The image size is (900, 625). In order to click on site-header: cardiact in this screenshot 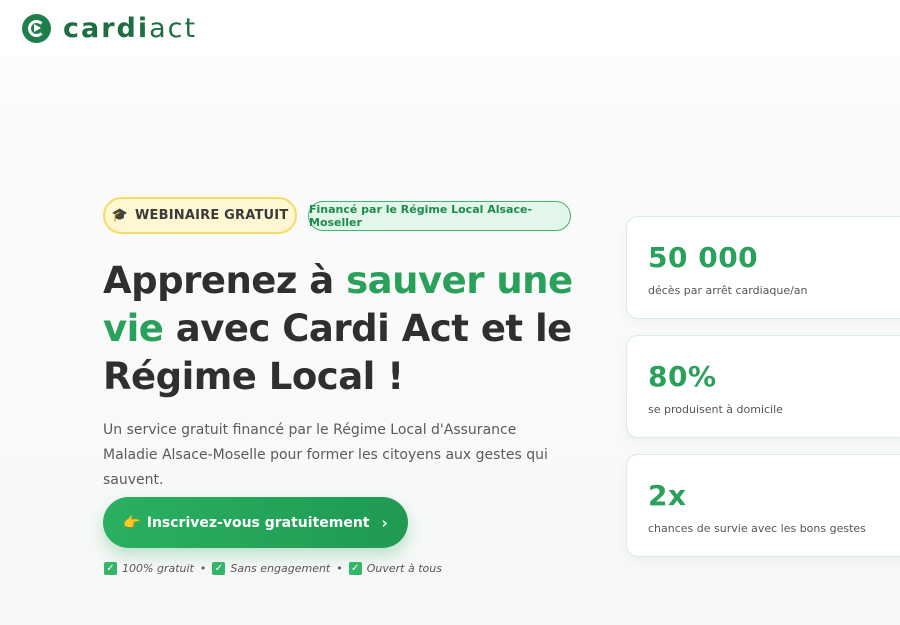, I will do `click(450, 28)`.